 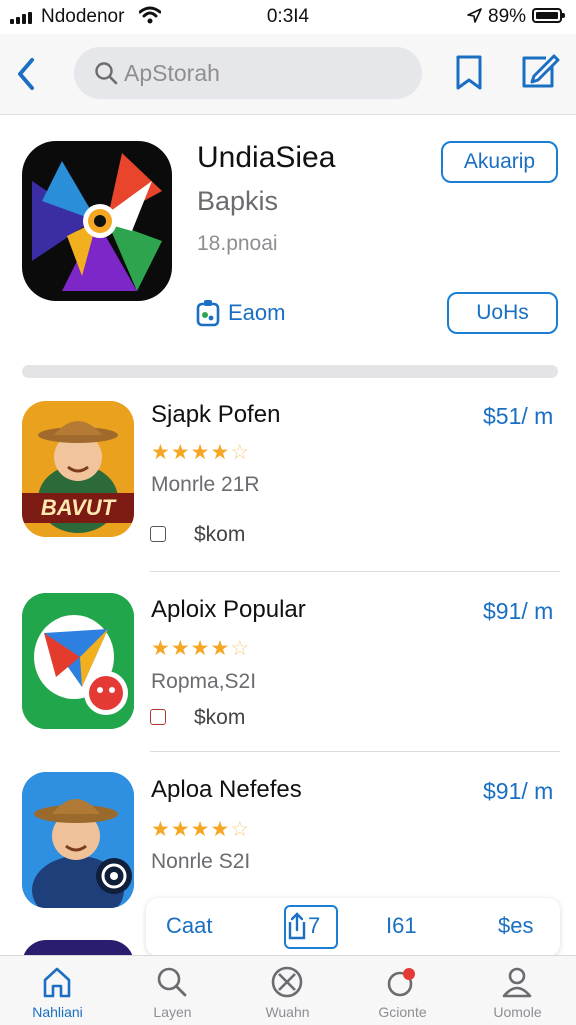 What do you see at coordinates (402, 1012) in the screenshot?
I see `tab-games-label: Gcionte` at bounding box center [402, 1012].